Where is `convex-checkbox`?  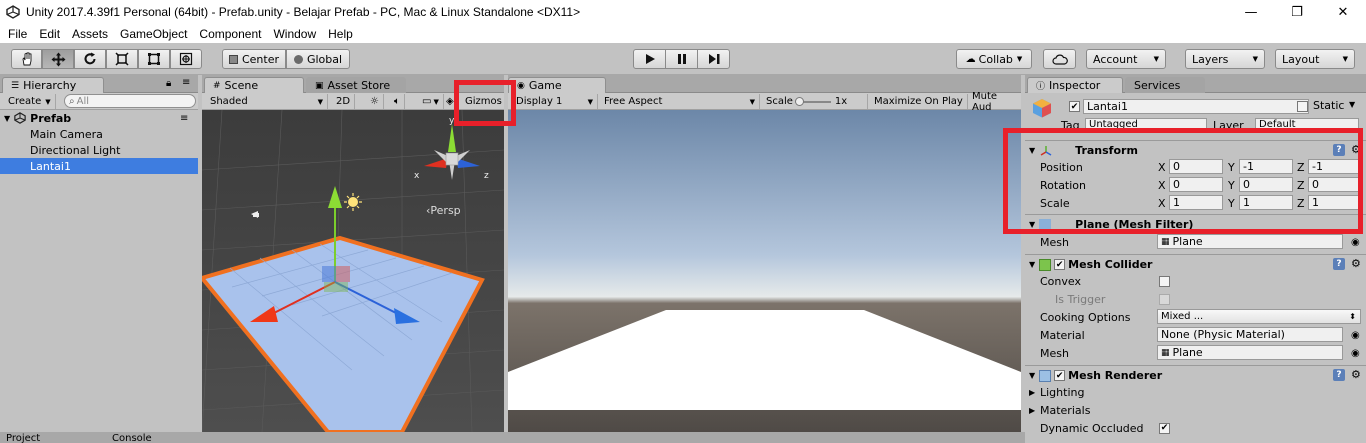 convex-checkbox is located at coordinates (1164, 281).